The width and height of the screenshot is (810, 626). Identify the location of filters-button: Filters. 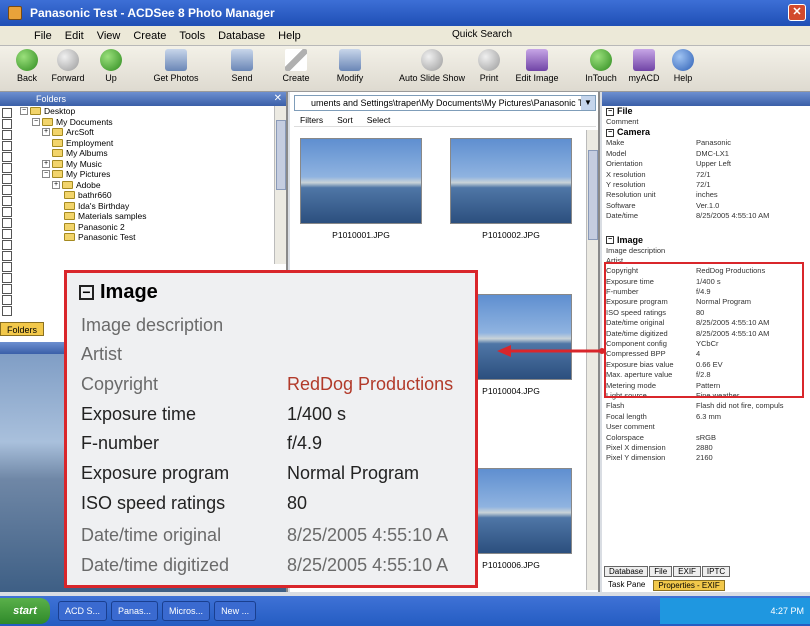
(311, 120).